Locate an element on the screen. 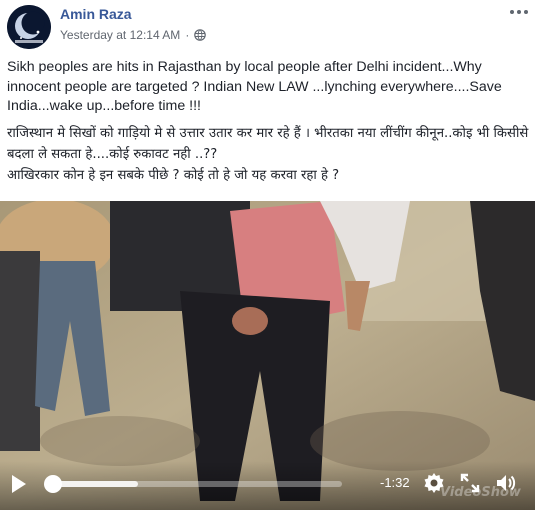 The height and width of the screenshot is (510, 535). play-icon is located at coordinates (19, 484).